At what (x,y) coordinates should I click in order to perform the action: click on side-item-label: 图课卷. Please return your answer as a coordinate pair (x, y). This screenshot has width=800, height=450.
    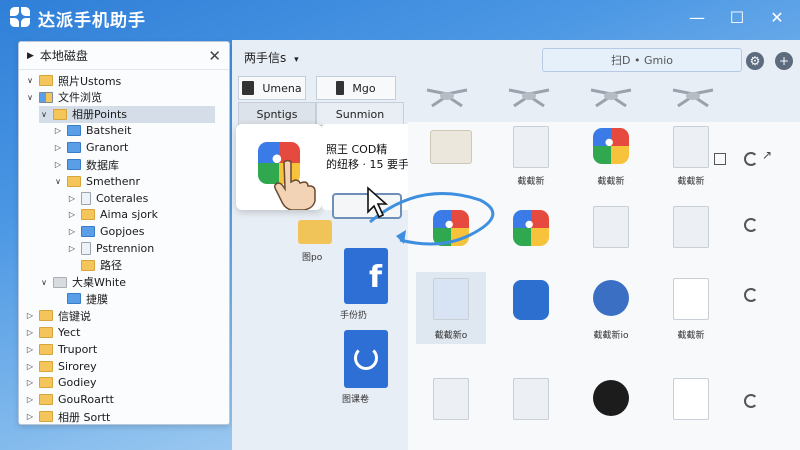
    Looking at the image, I should click on (356, 400).